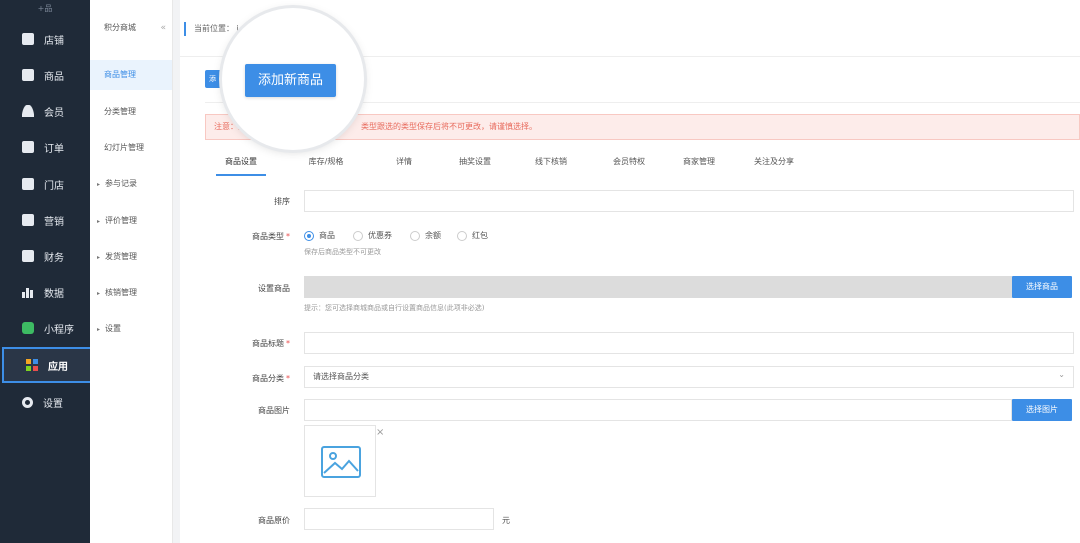  What do you see at coordinates (131, 75) in the screenshot?
I see `subnav-item-goods-manage: 商品管理` at bounding box center [131, 75].